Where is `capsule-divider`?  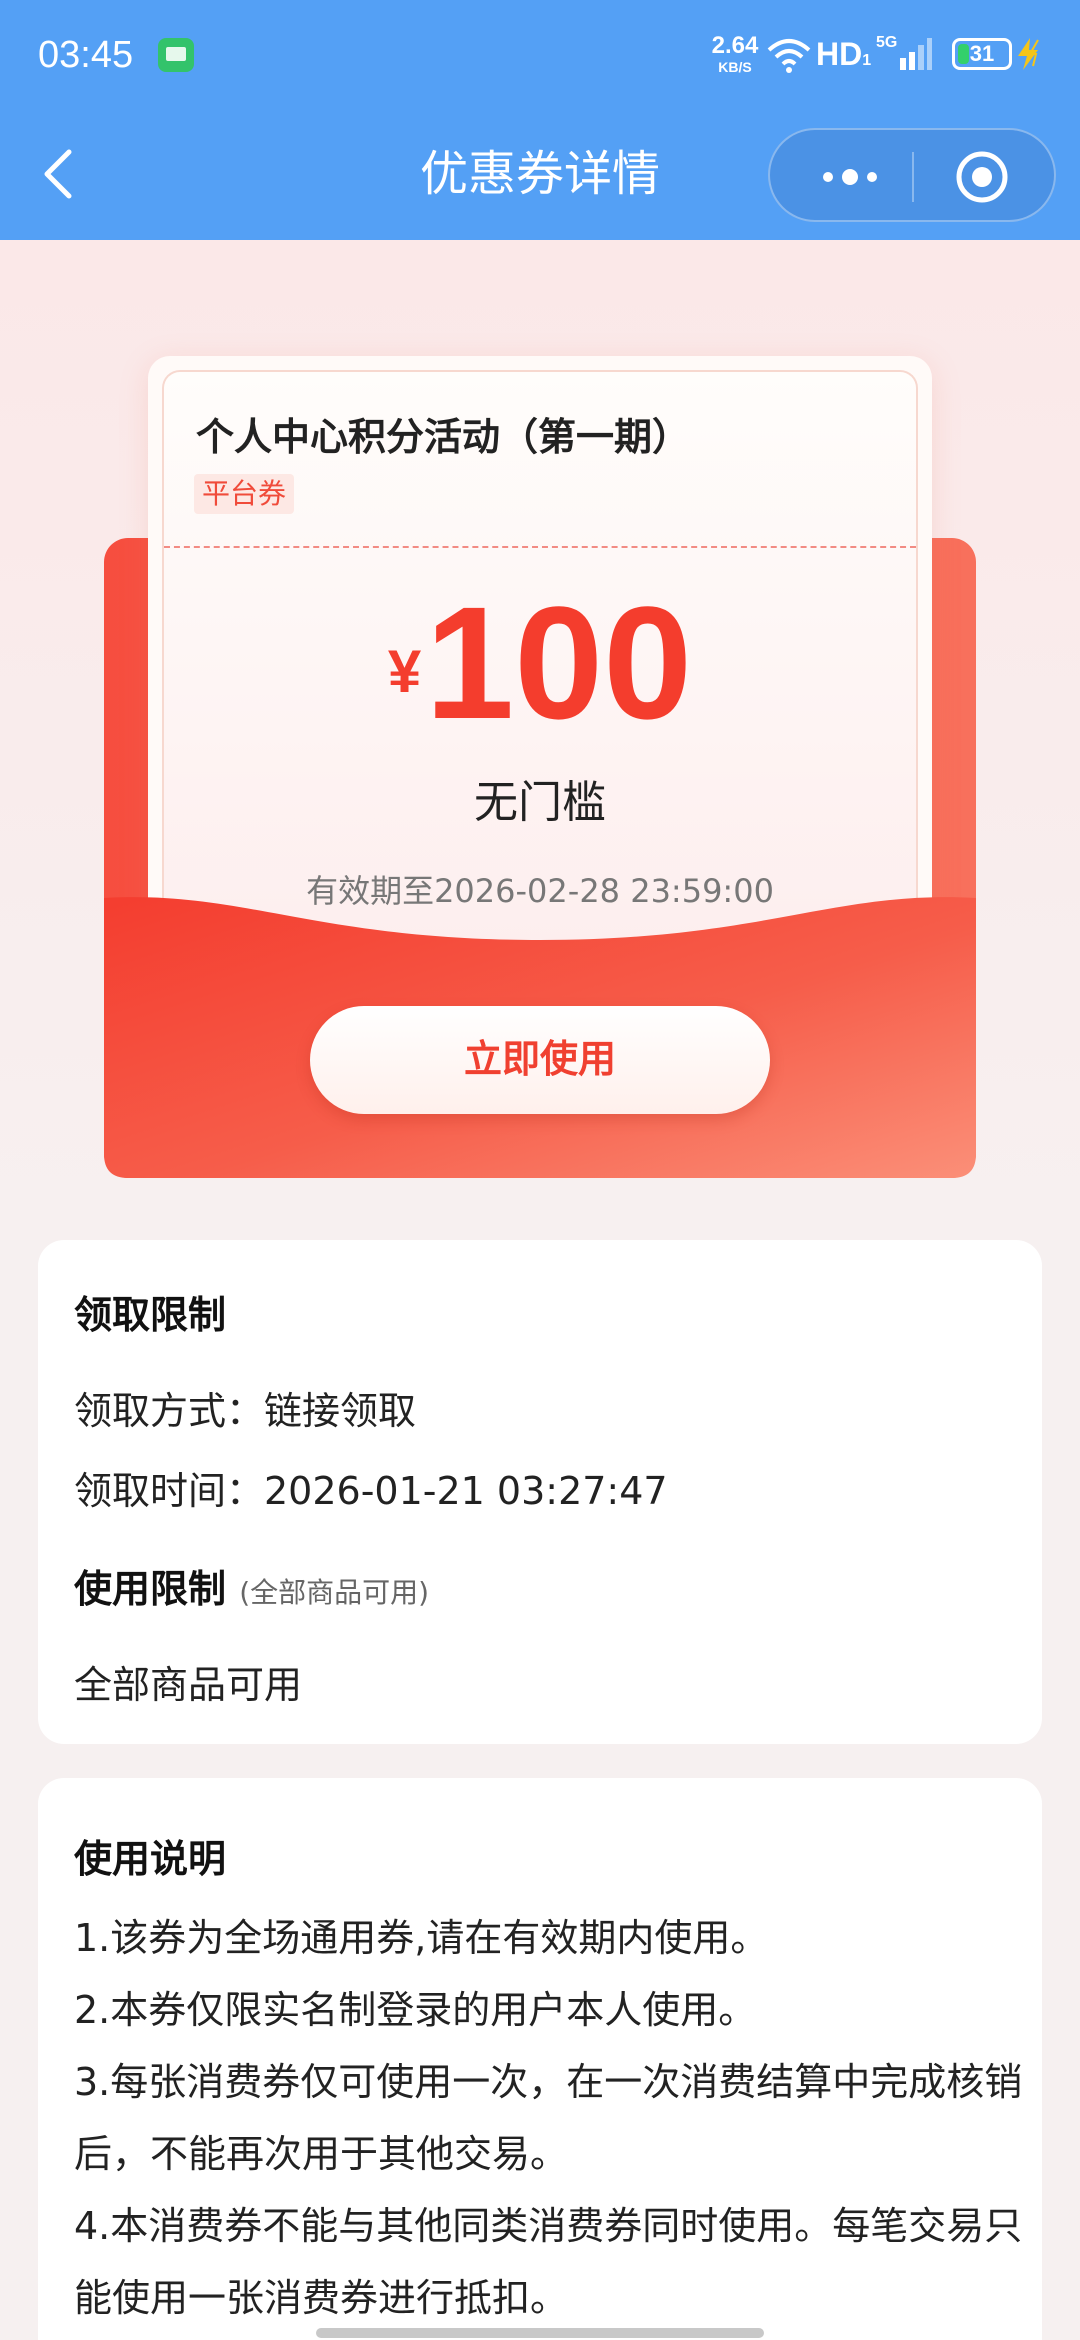
capsule-divider is located at coordinates (913, 177).